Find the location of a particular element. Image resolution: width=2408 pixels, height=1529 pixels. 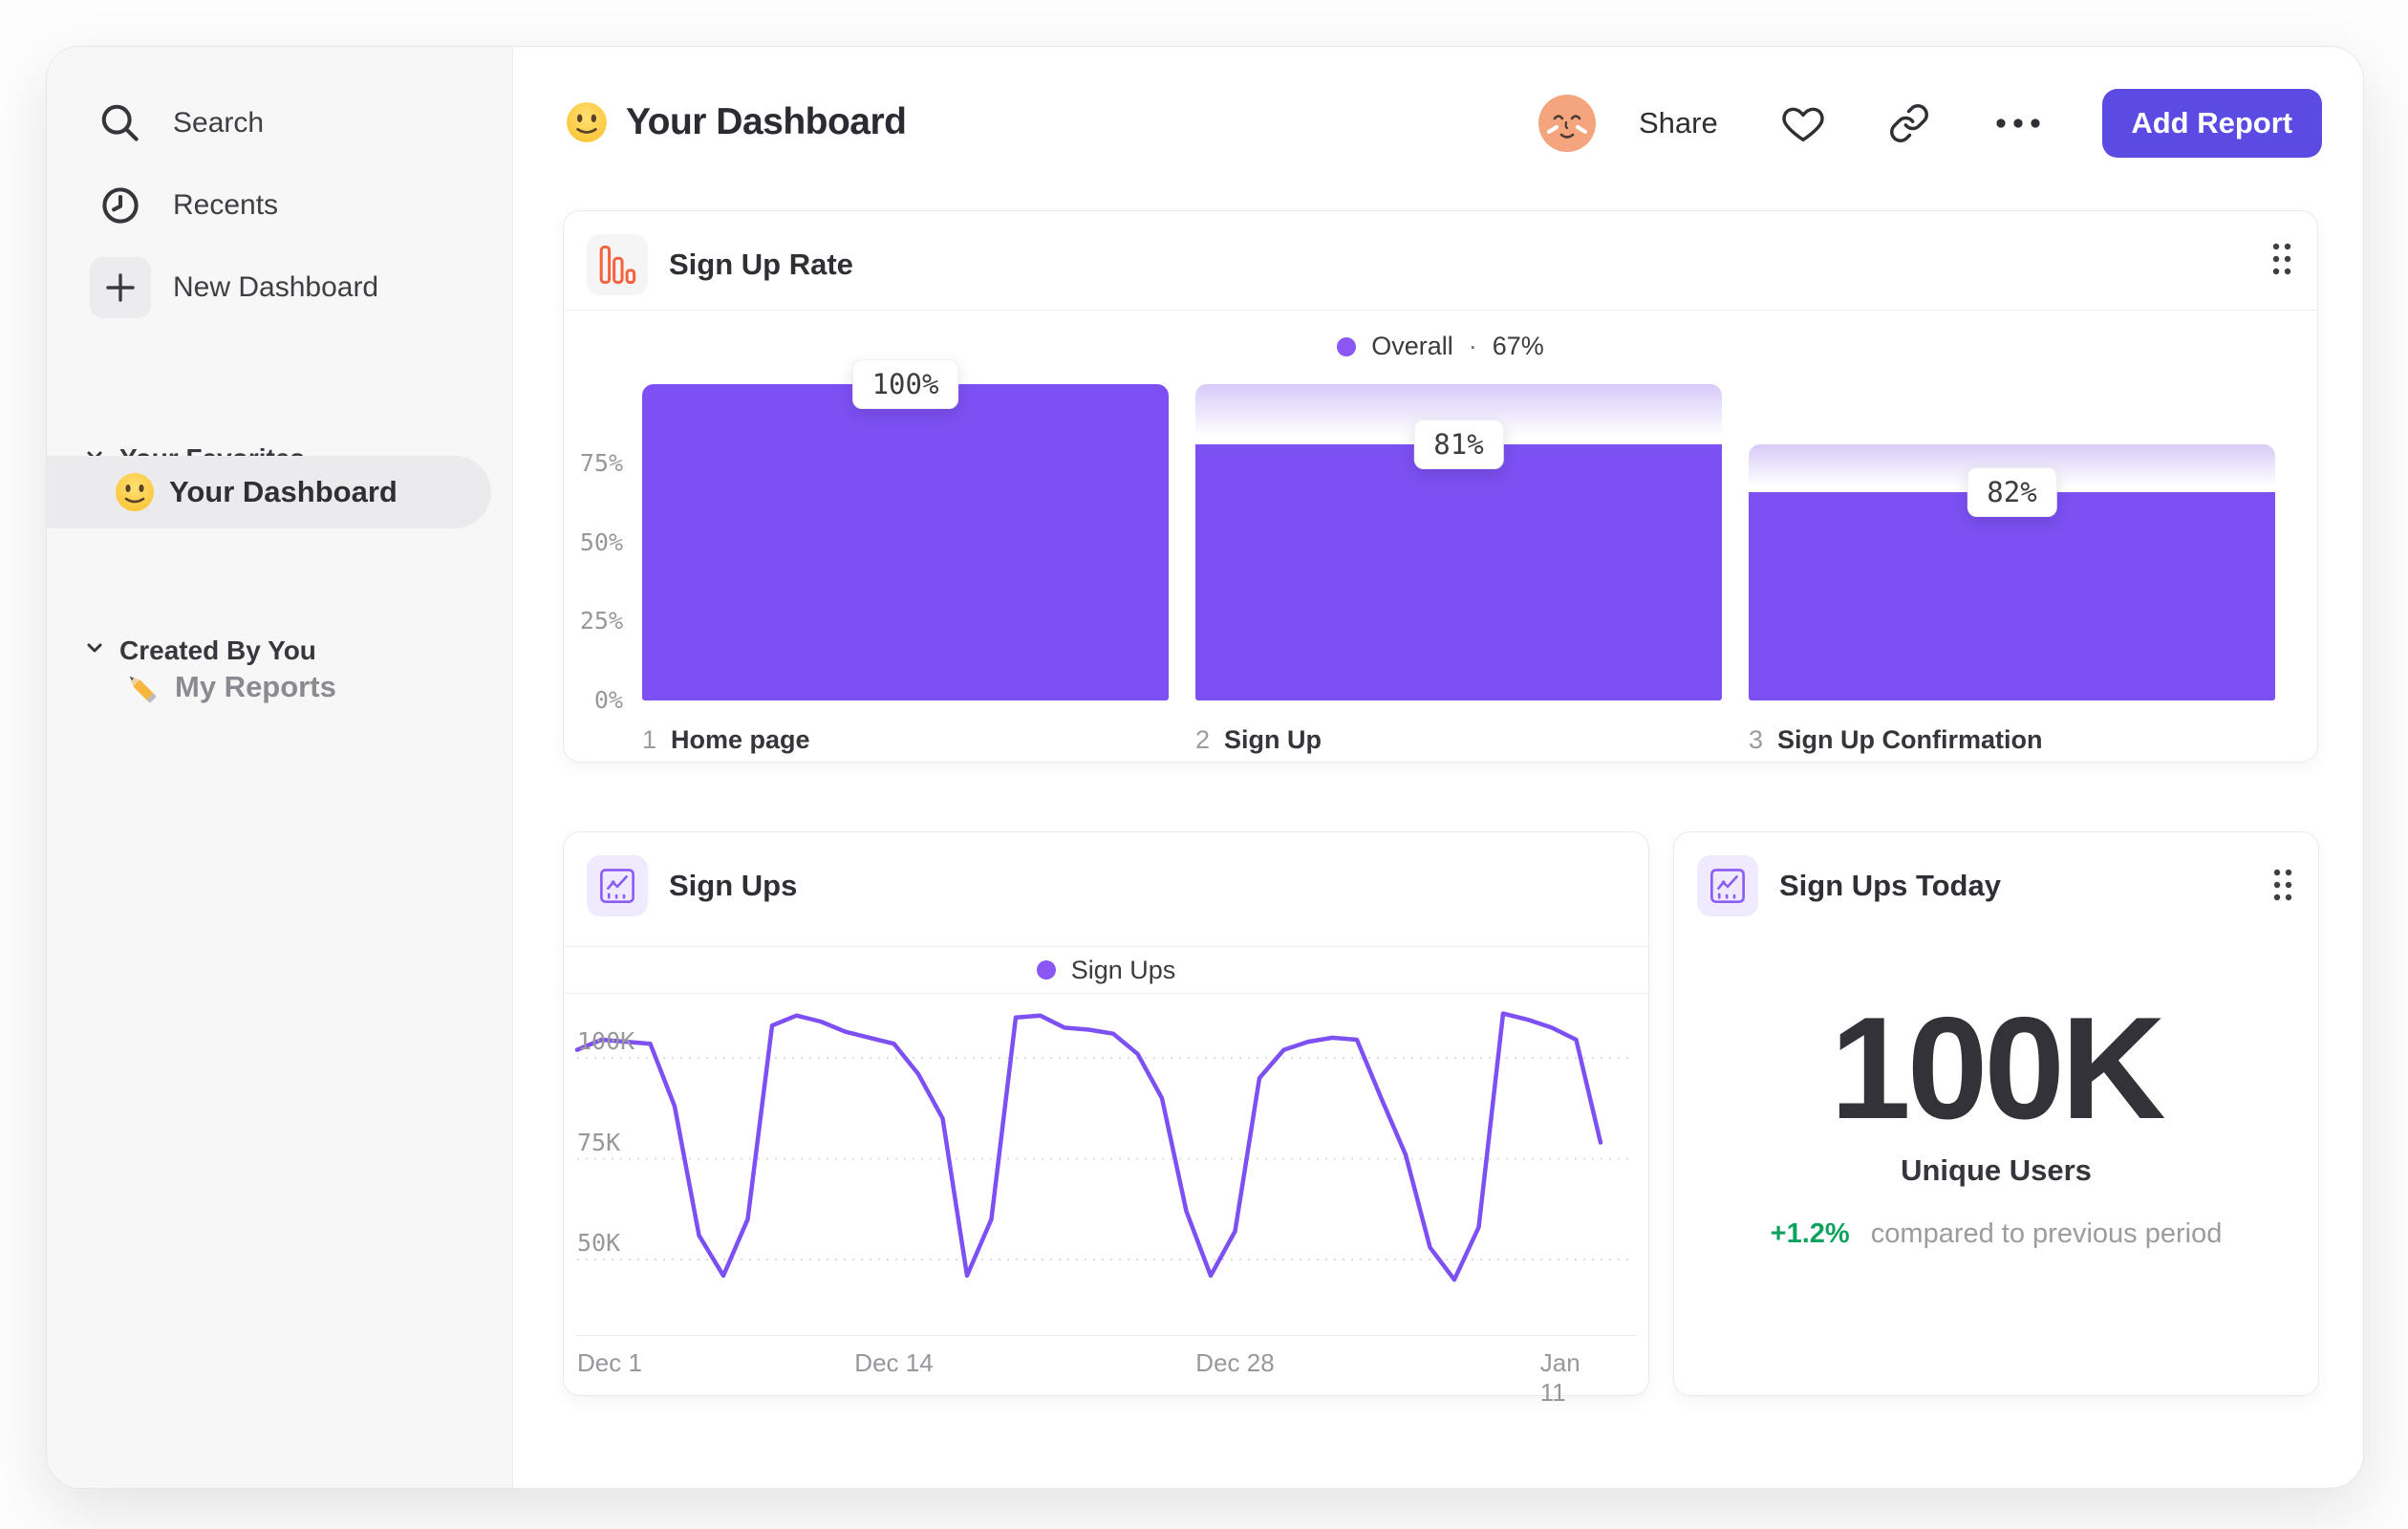

clock-icon is located at coordinates (121, 205).